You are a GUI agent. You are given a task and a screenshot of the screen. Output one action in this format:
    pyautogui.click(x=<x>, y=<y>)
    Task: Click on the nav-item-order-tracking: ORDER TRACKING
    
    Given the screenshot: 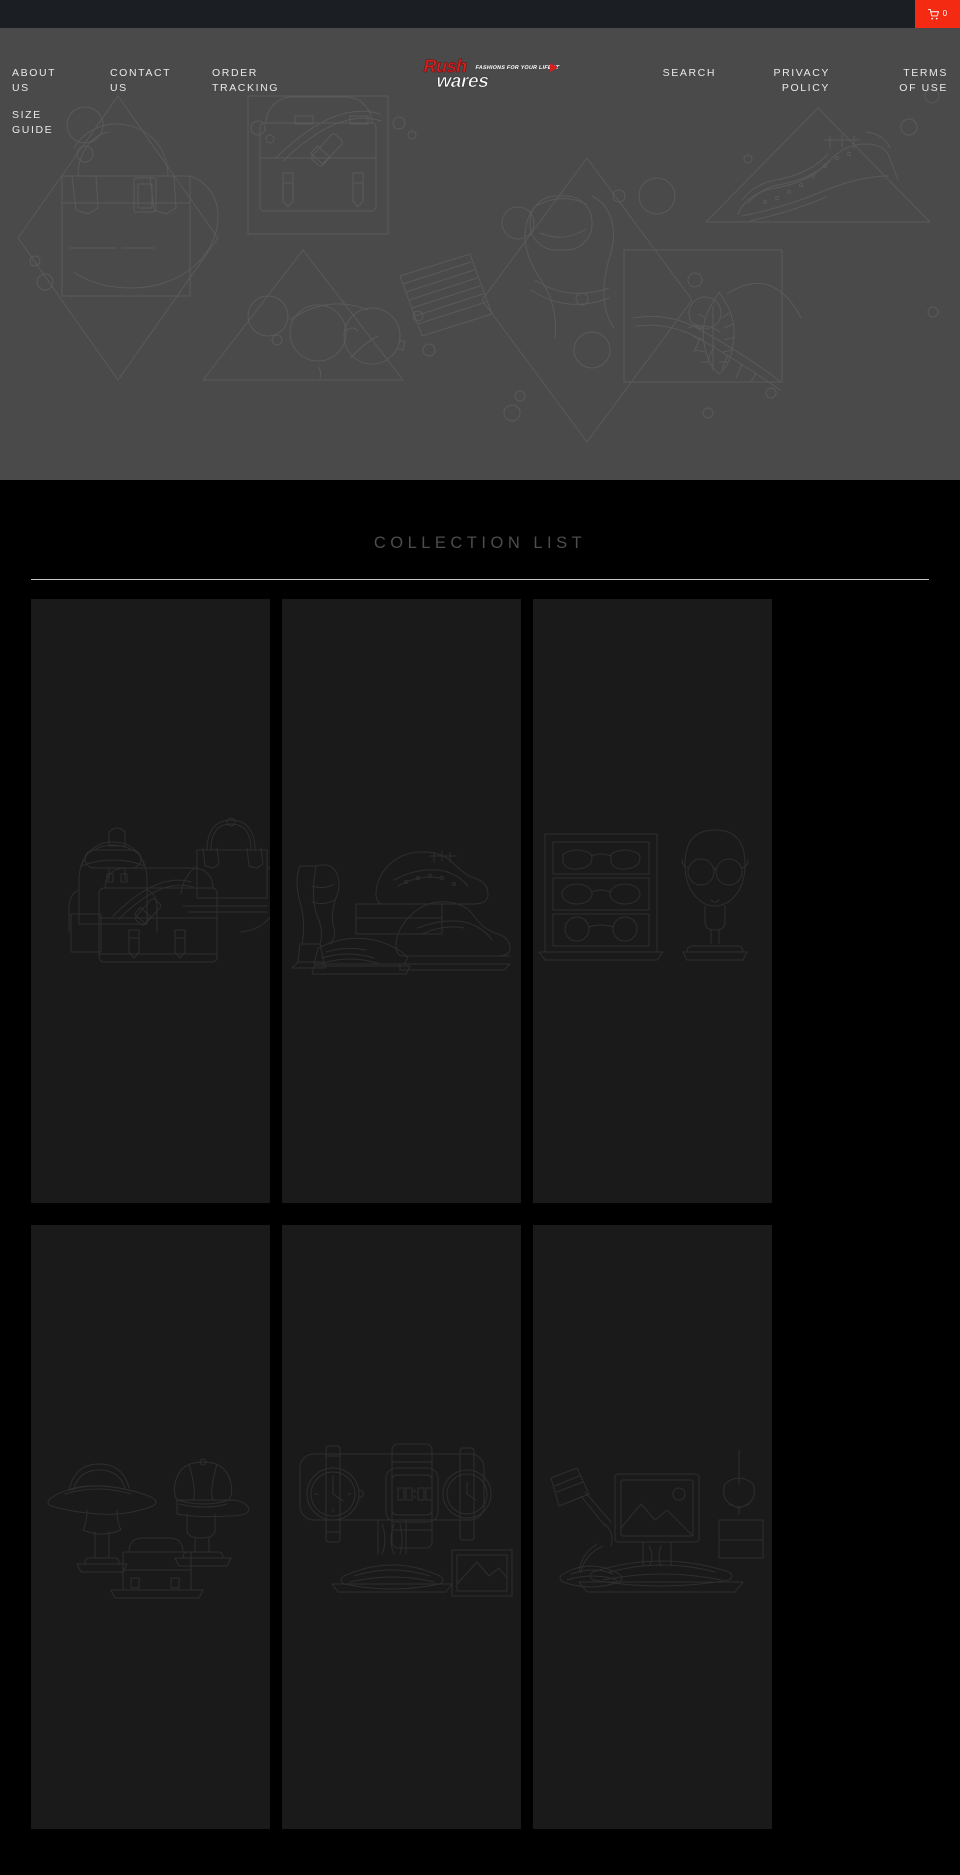 What is the action you would take?
    pyautogui.click(x=244, y=81)
    